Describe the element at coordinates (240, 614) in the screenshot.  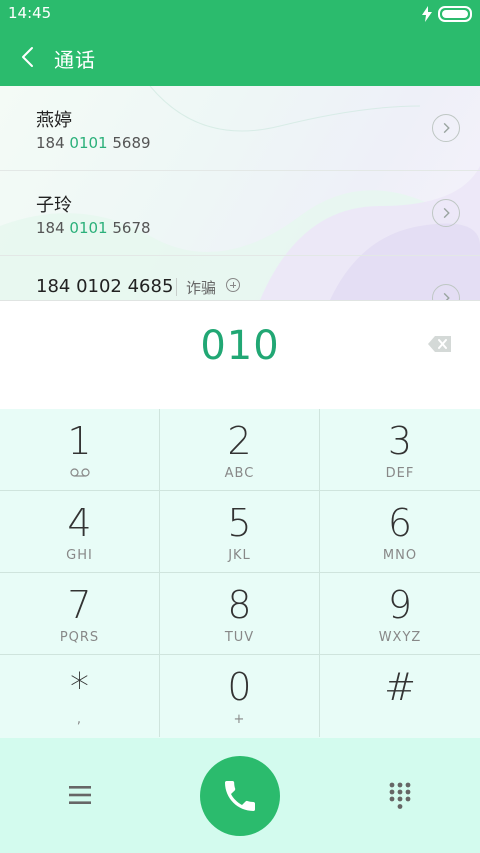
I see `key-8: 8 TUV` at that location.